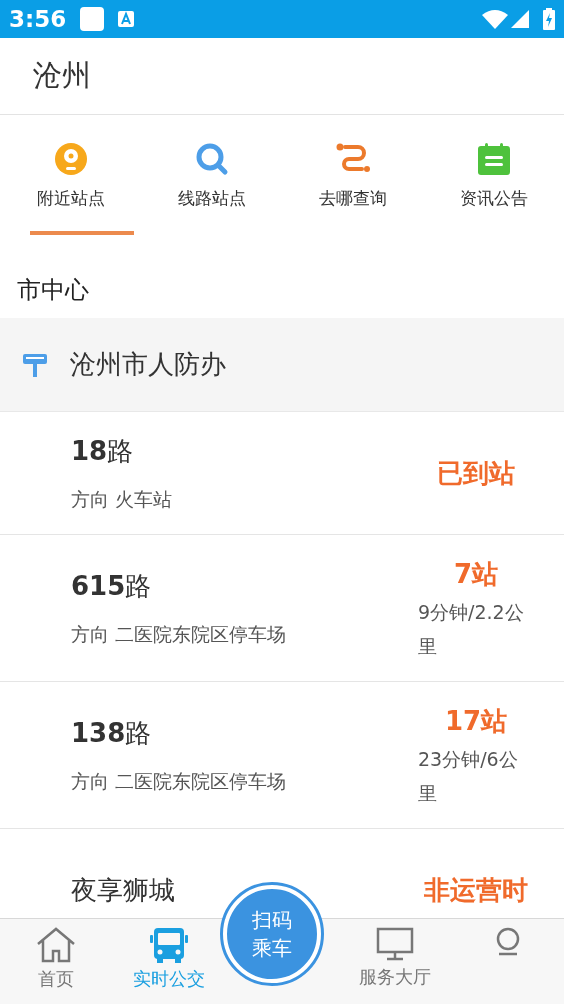 This screenshot has height=1004, width=564. Describe the element at coordinates (282, 365) in the screenshot. I see `station-row: 沧州市人防办` at that location.